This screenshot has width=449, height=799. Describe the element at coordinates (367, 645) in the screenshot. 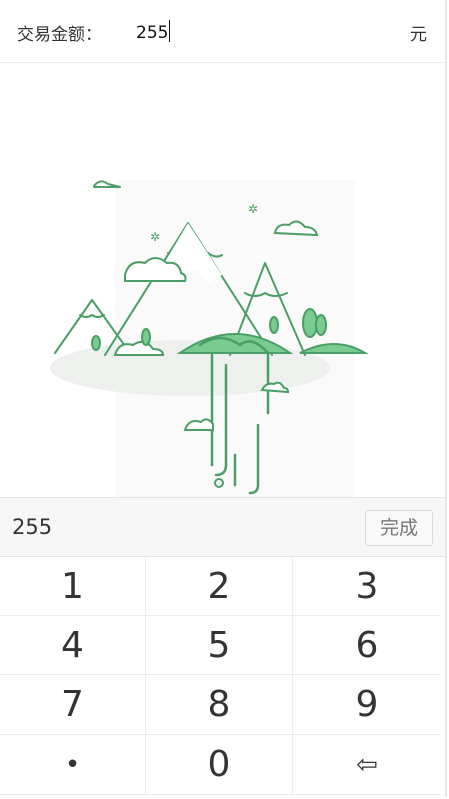

I see `key-6: 6` at that location.